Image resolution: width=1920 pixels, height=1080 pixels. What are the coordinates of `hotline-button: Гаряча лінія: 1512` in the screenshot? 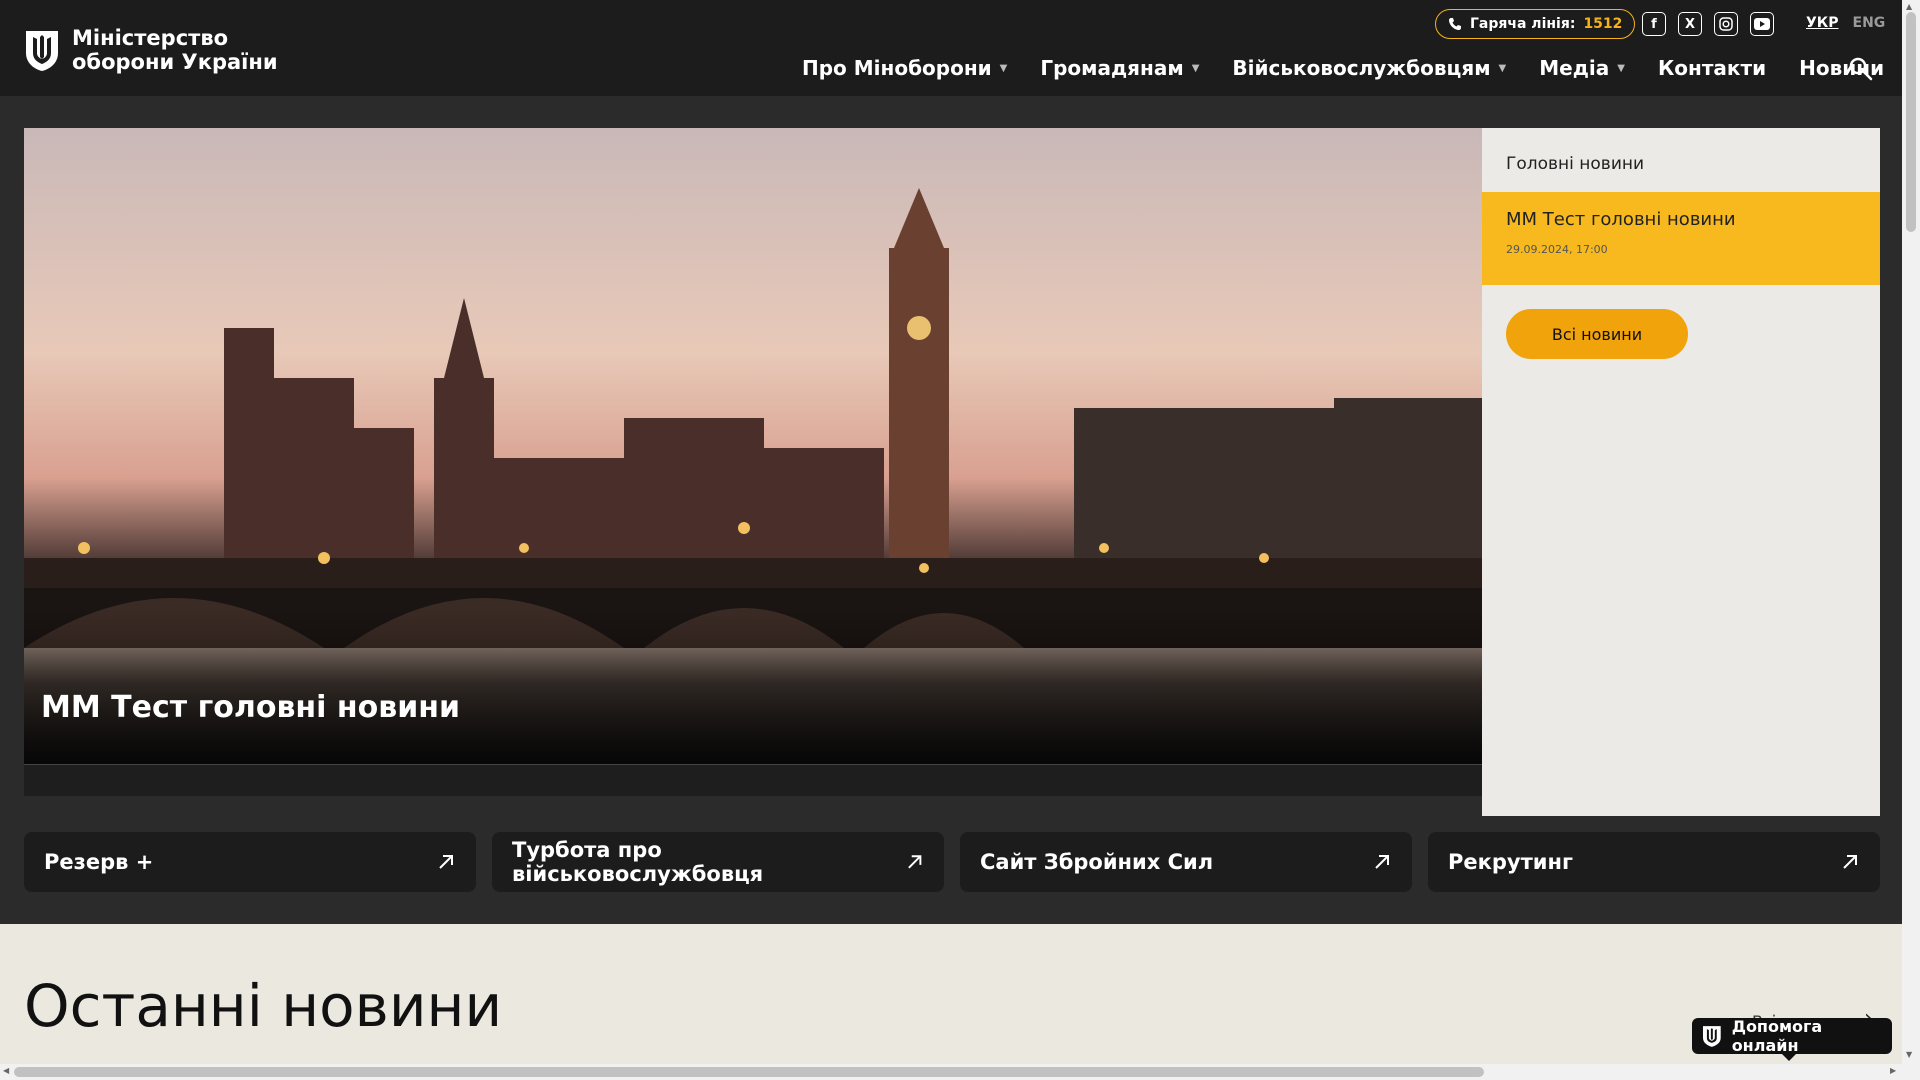 It's located at (1535, 24).